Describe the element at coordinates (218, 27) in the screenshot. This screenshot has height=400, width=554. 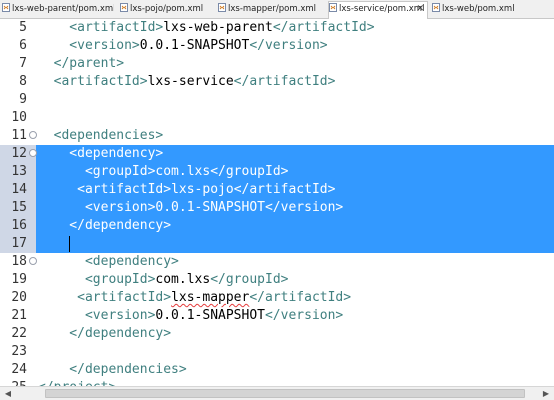
I see `xml-value: lxs-web-parent` at that location.